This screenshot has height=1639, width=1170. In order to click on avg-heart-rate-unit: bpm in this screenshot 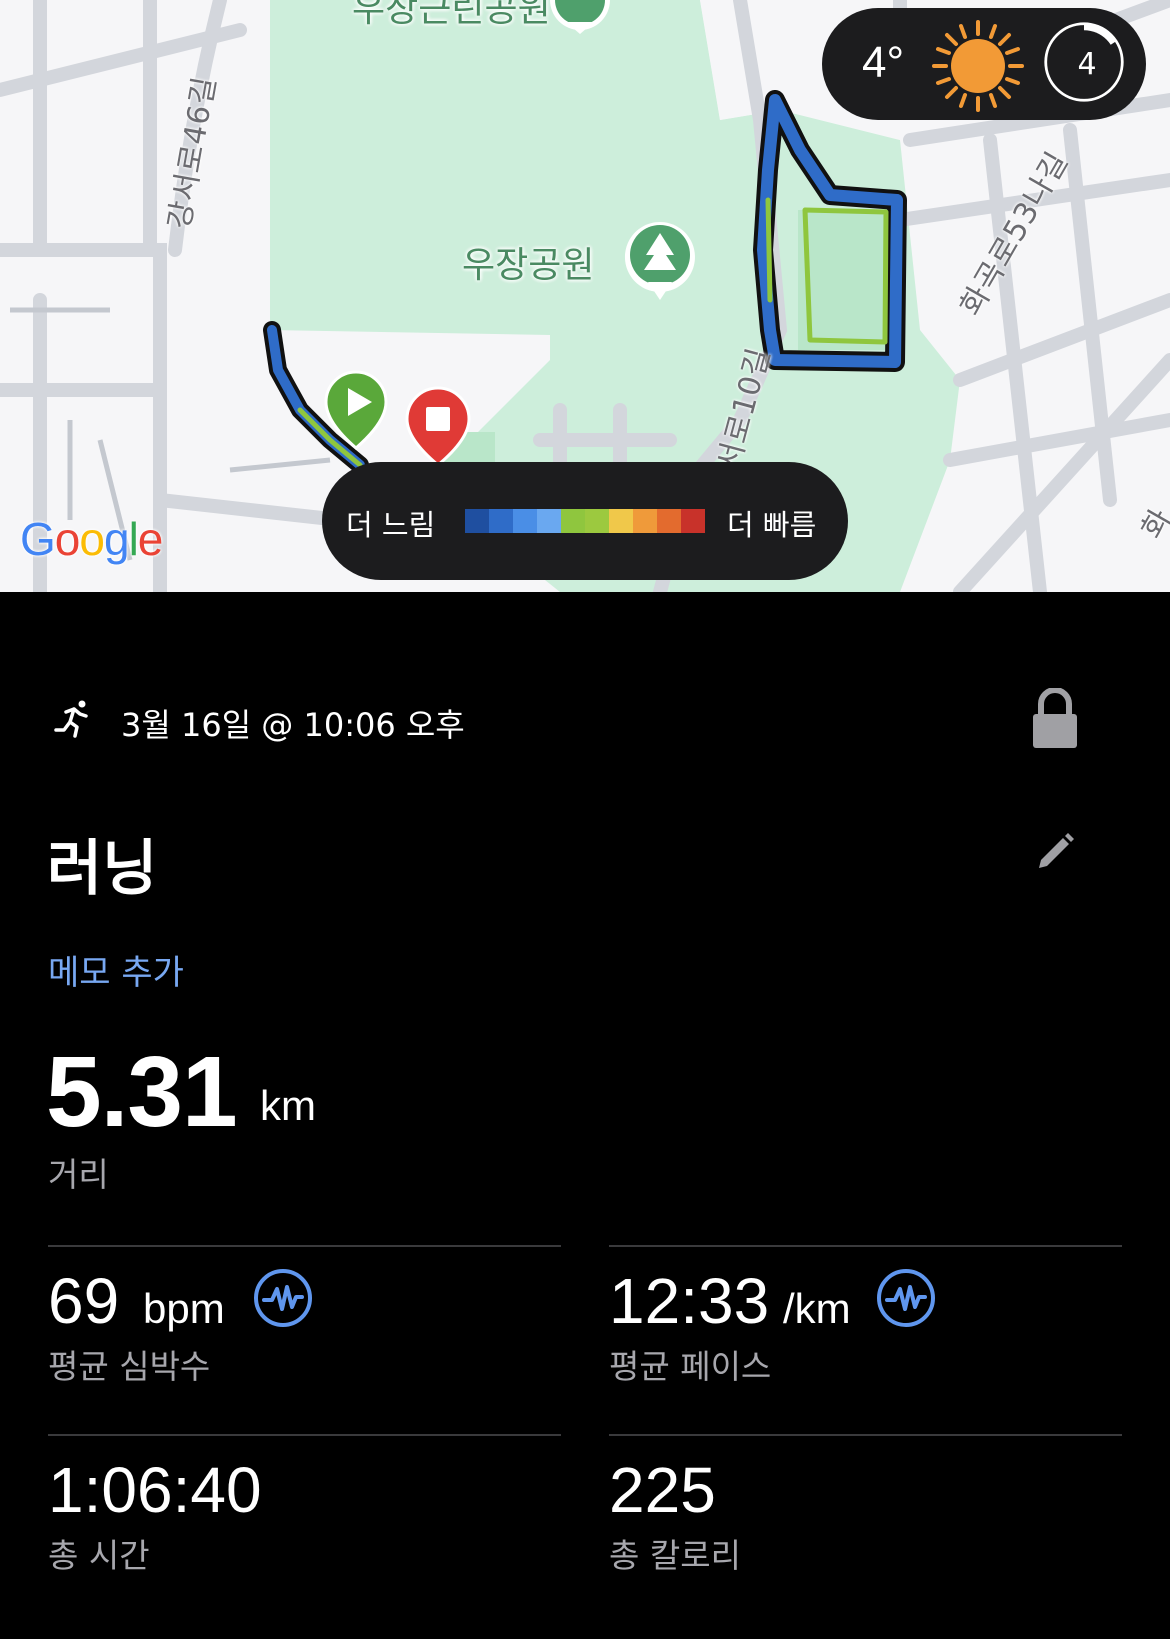, I will do `click(184, 1308)`.